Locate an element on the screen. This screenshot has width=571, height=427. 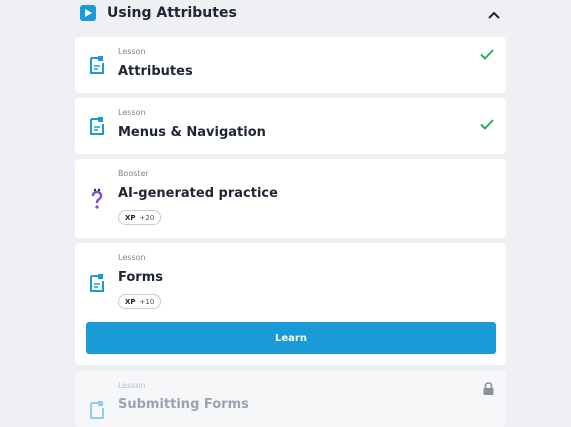
section-header: Using Attributes is located at coordinates (292, 13).